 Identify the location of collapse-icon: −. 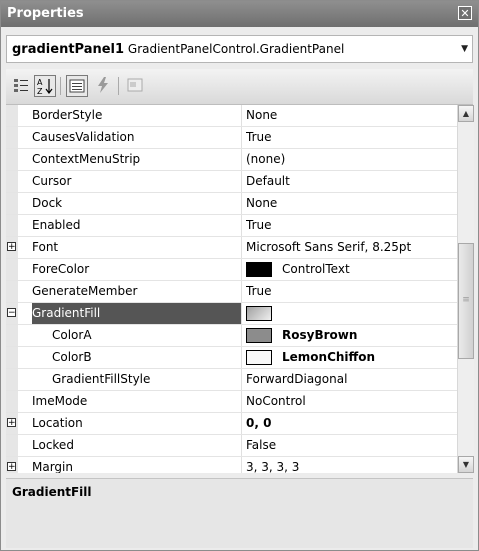
(11, 313).